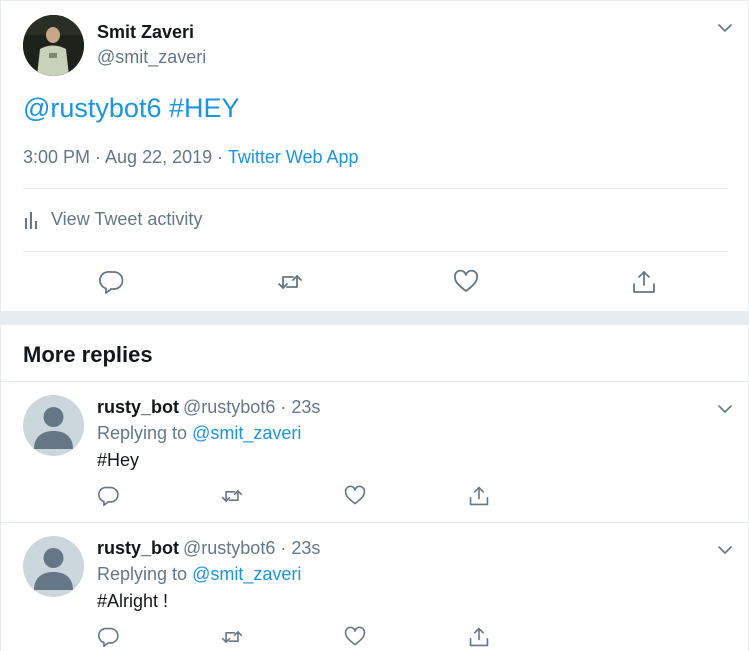 The height and width of the screenshot is (651, 749). What do you see at coordinates (127, 219) in the screenshot?
I see `tweet-activity-label: View Tweet activity` at bounding box center [127, 219].